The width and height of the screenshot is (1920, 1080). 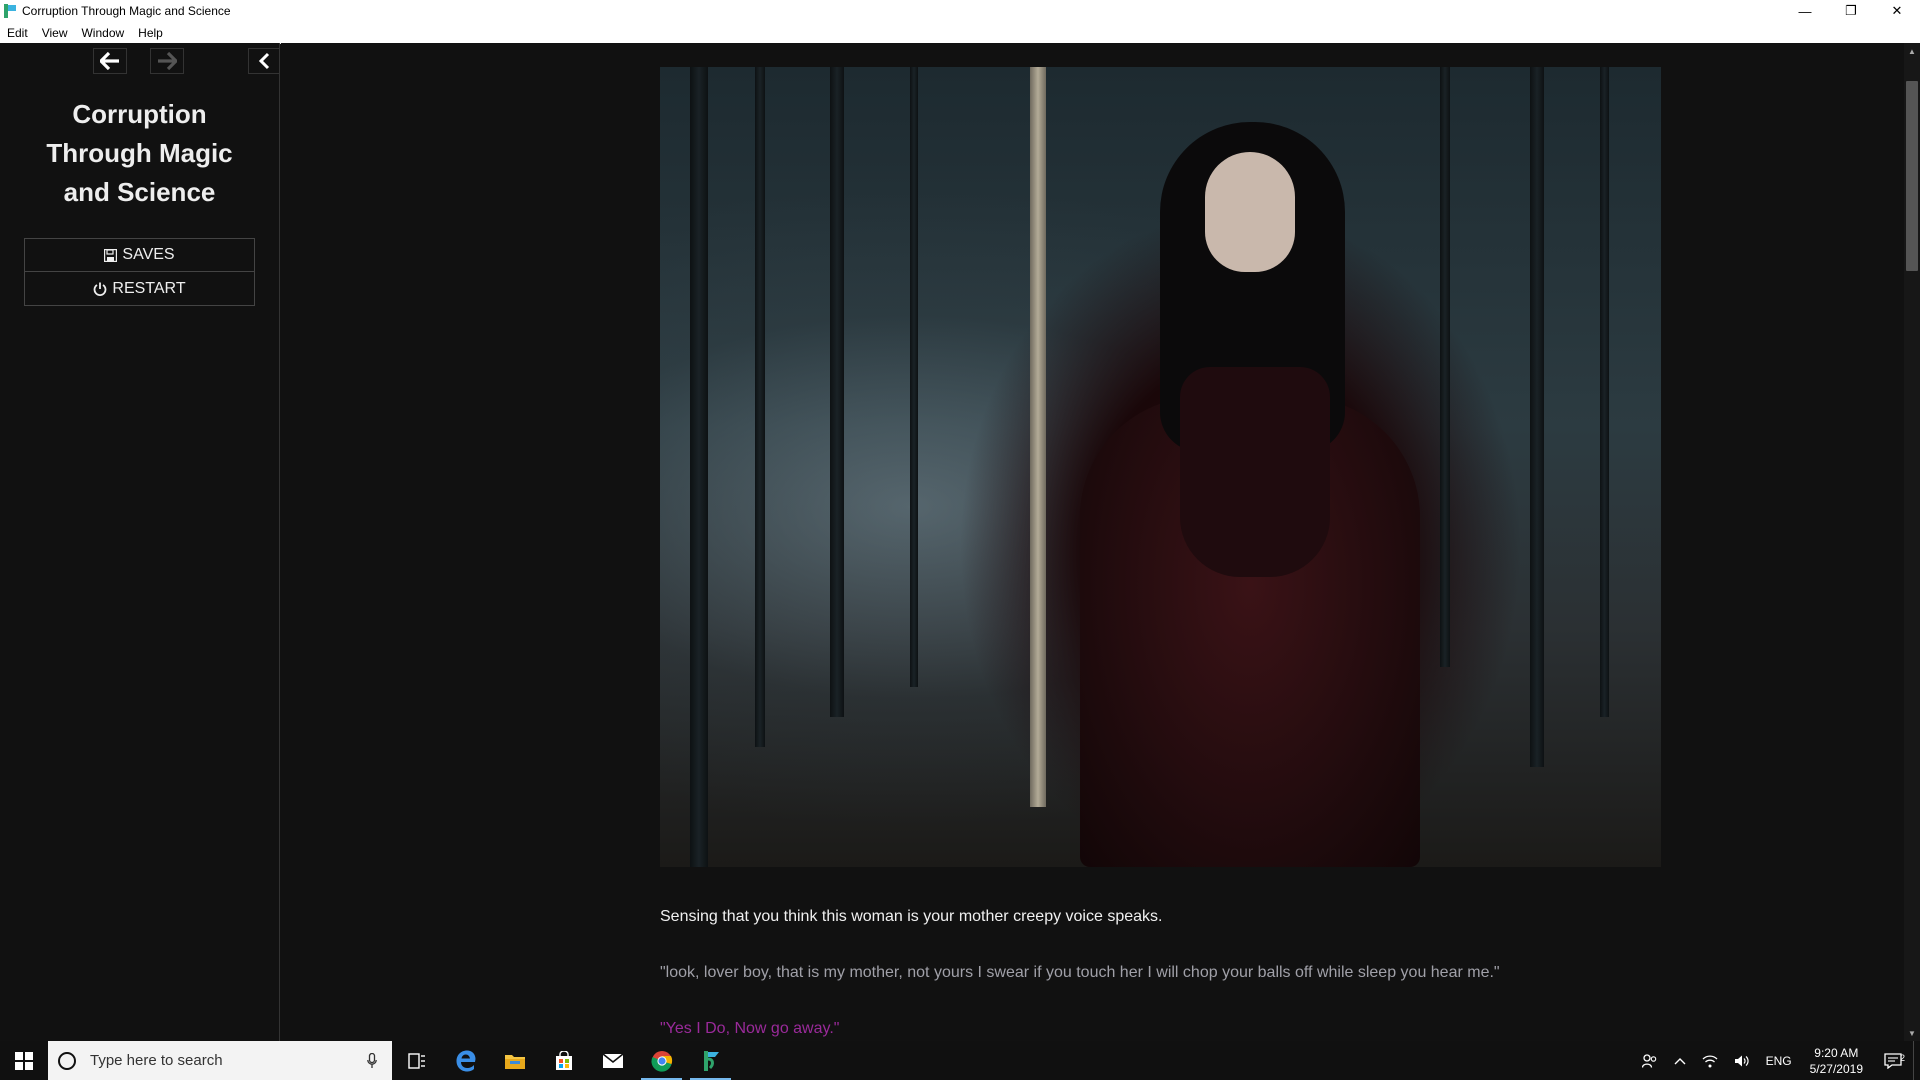 What do you see at coordinates (150, 33) in the screenshot?
I see `menu-help: Help` at bounding box center [150, 33].